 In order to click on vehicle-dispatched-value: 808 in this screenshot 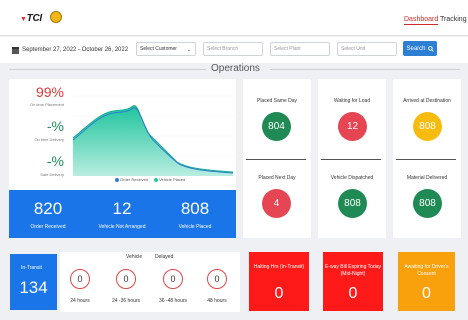, I will do `click(352, 203)`.